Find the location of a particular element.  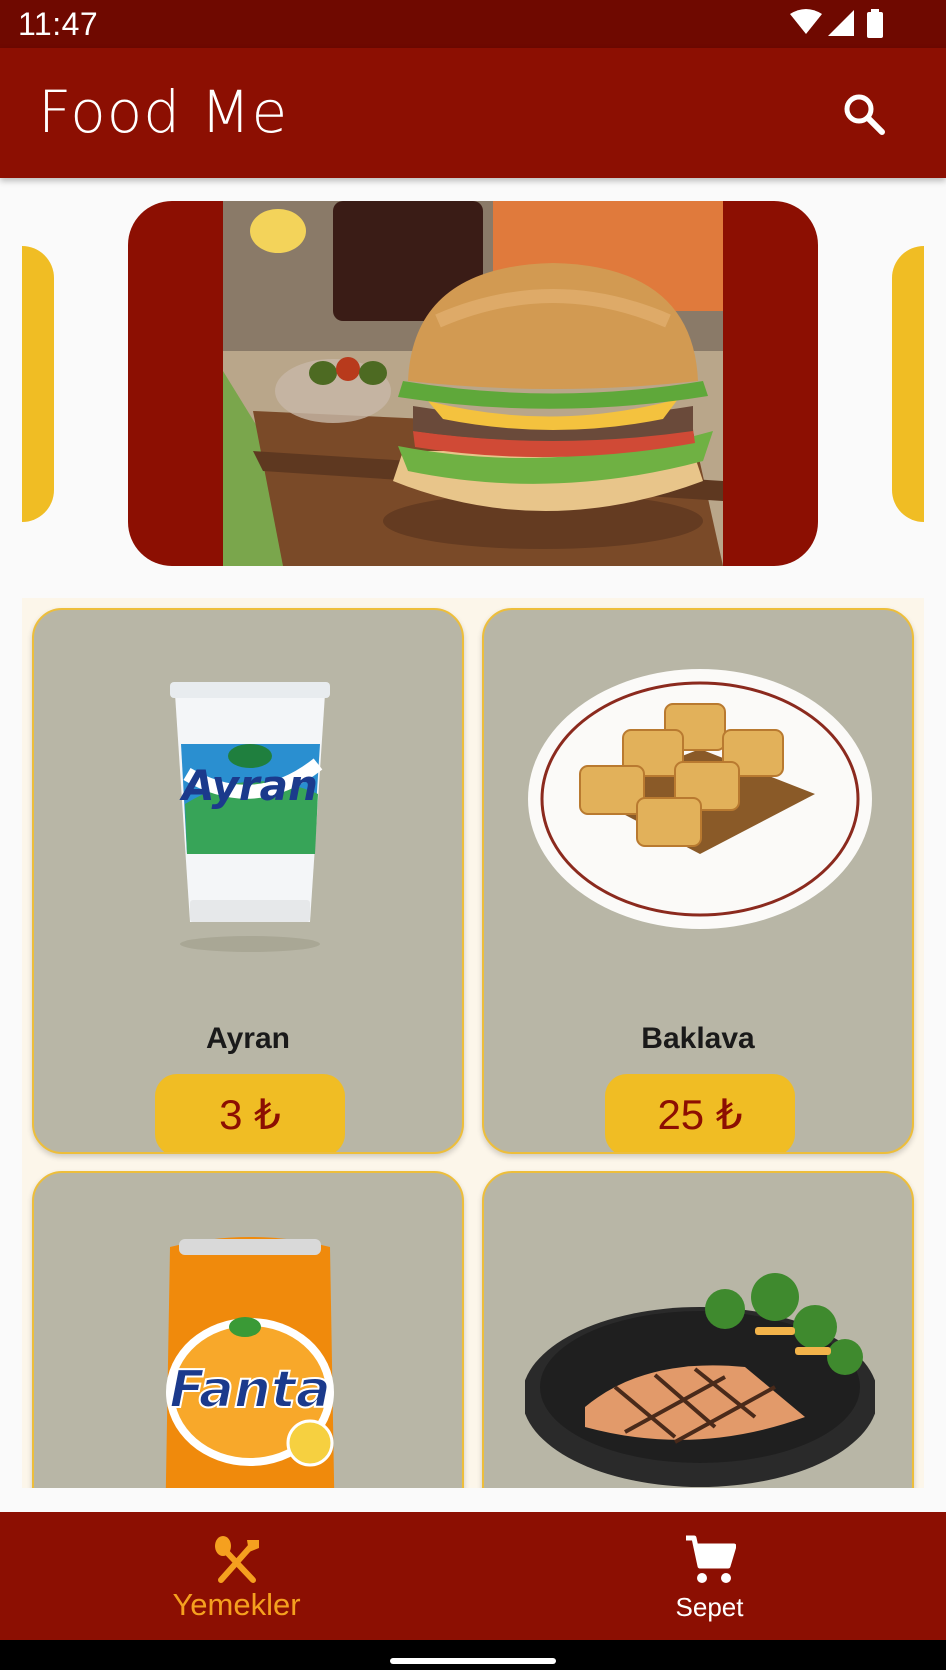

wifi-icon is located at coordinates (806, 21).